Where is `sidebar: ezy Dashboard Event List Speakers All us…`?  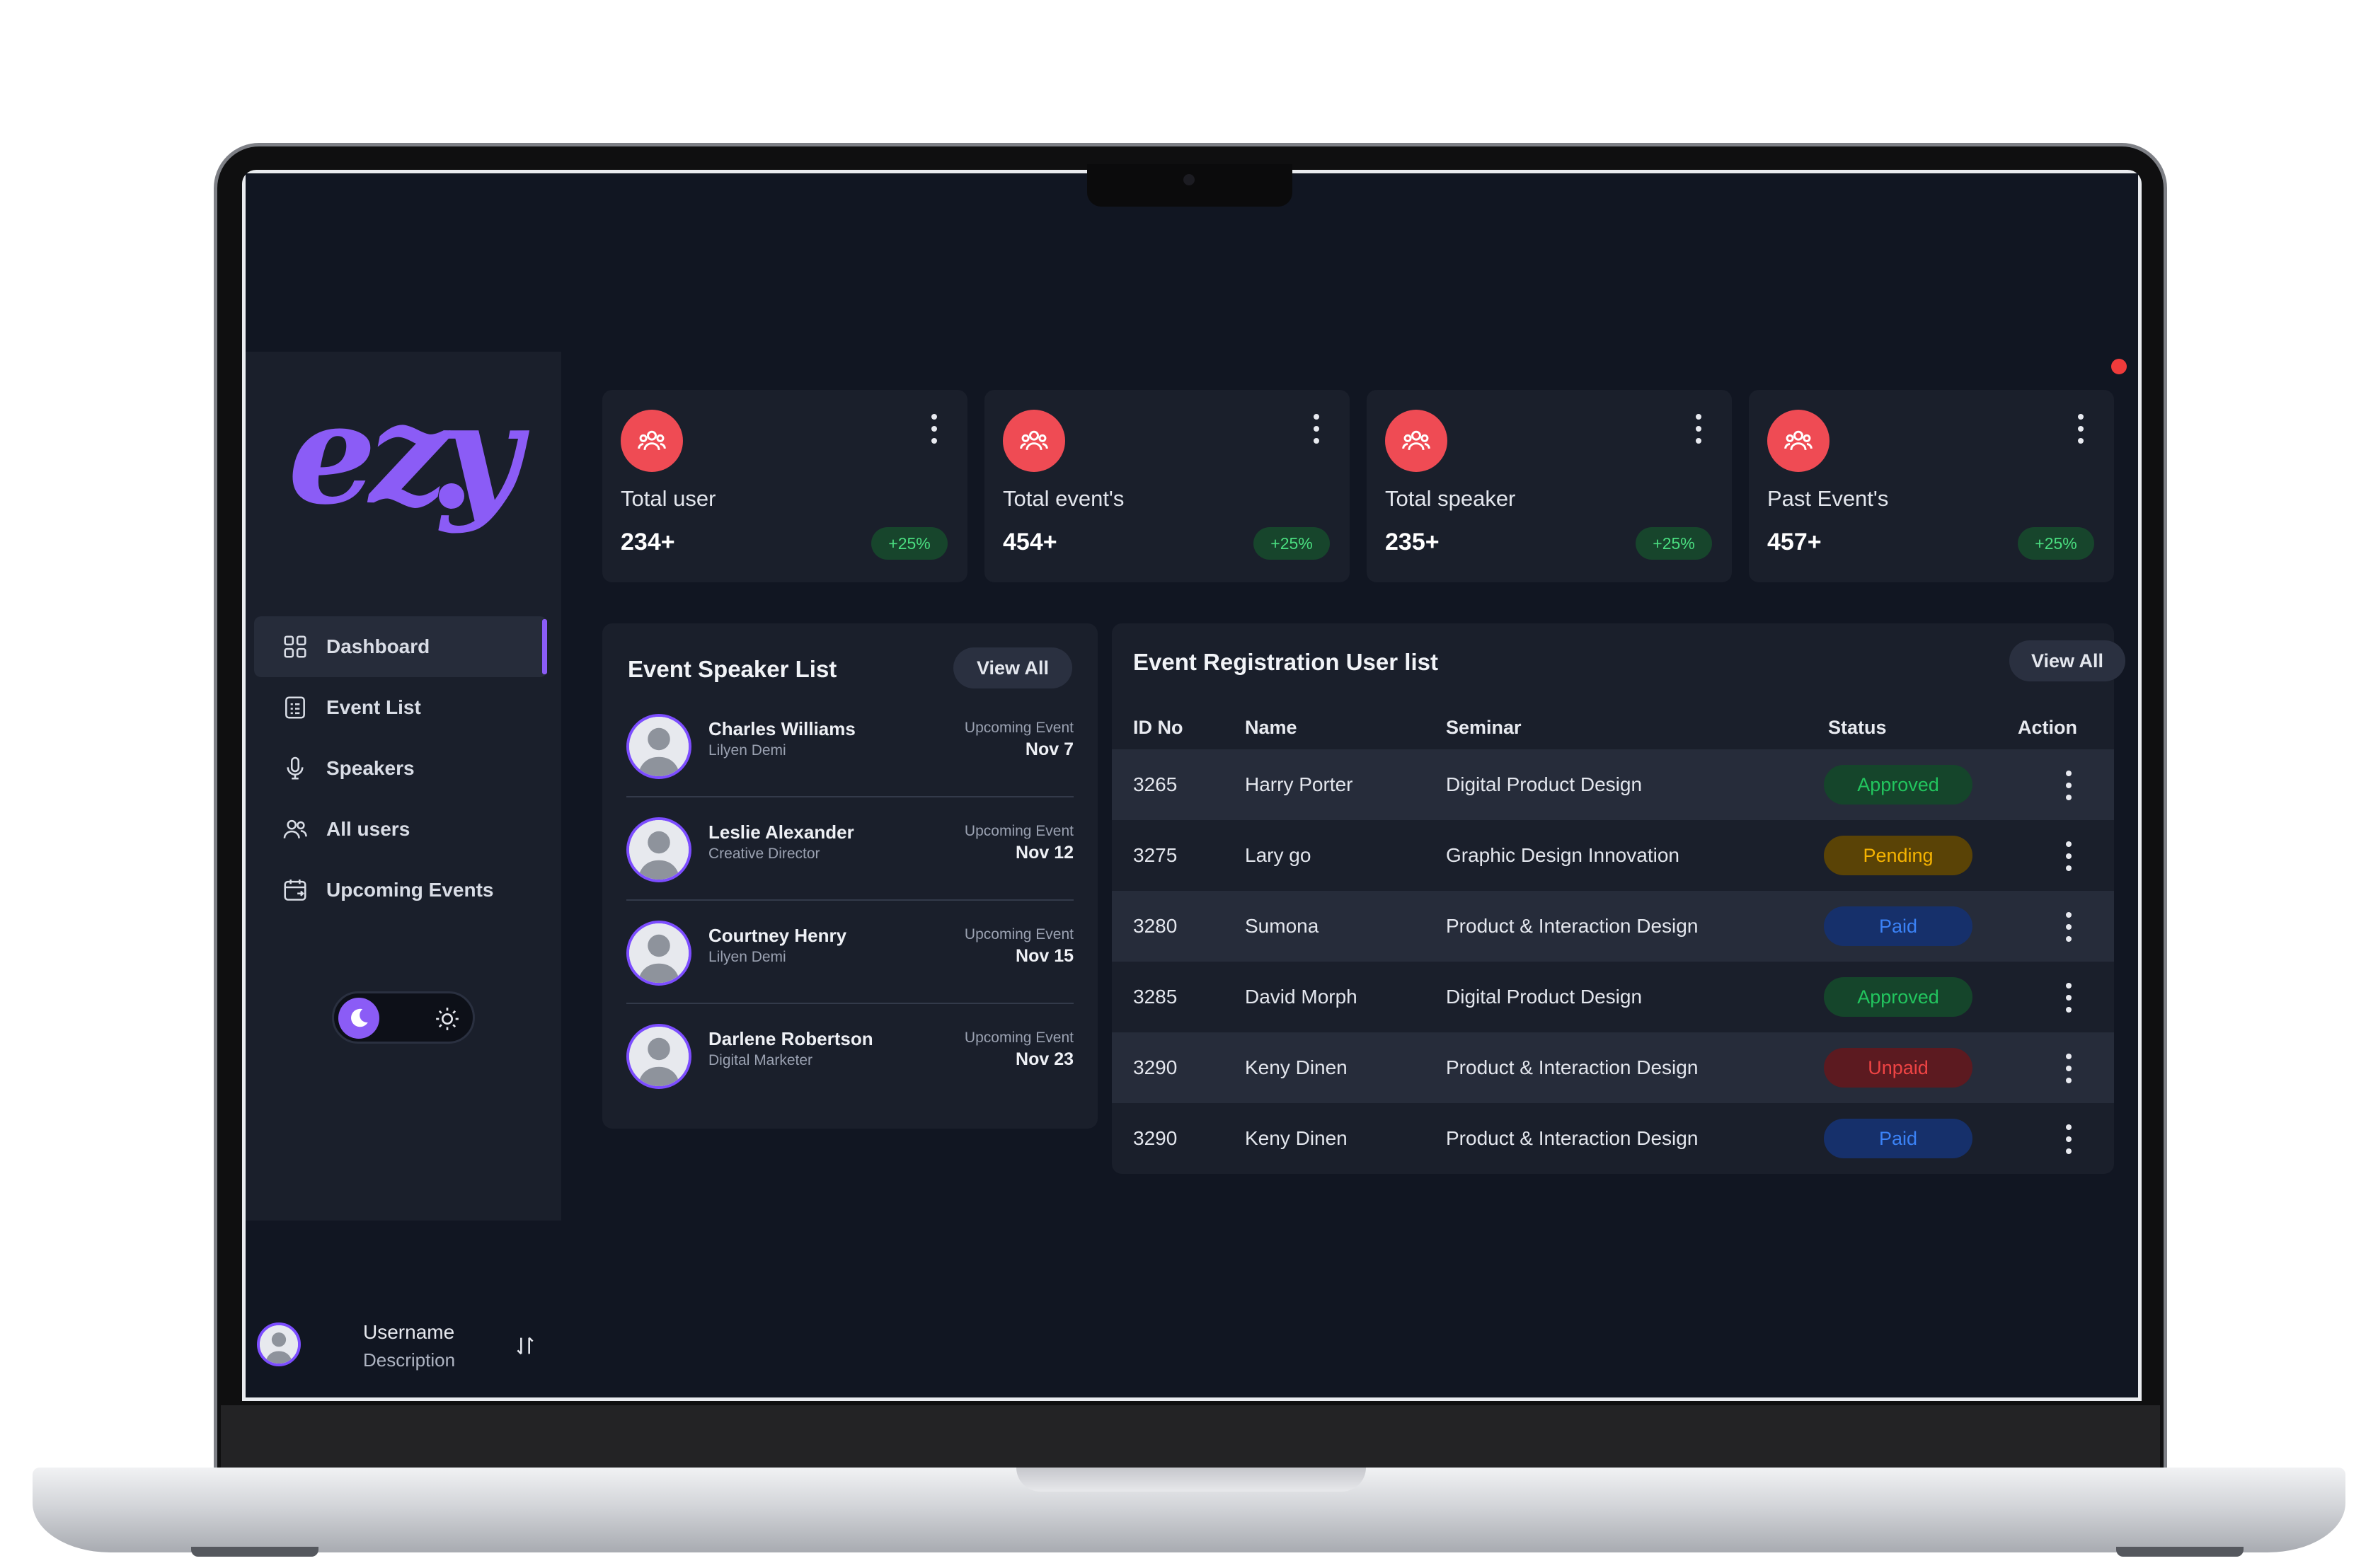
sidebar: ezy Dashboard Event List Speakers All us… is located at coordinates (404, 861).